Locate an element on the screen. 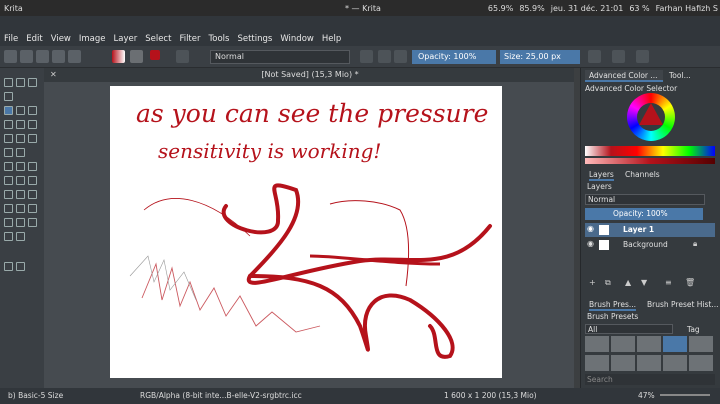  color-wheel is located at coordinates (651, 117).